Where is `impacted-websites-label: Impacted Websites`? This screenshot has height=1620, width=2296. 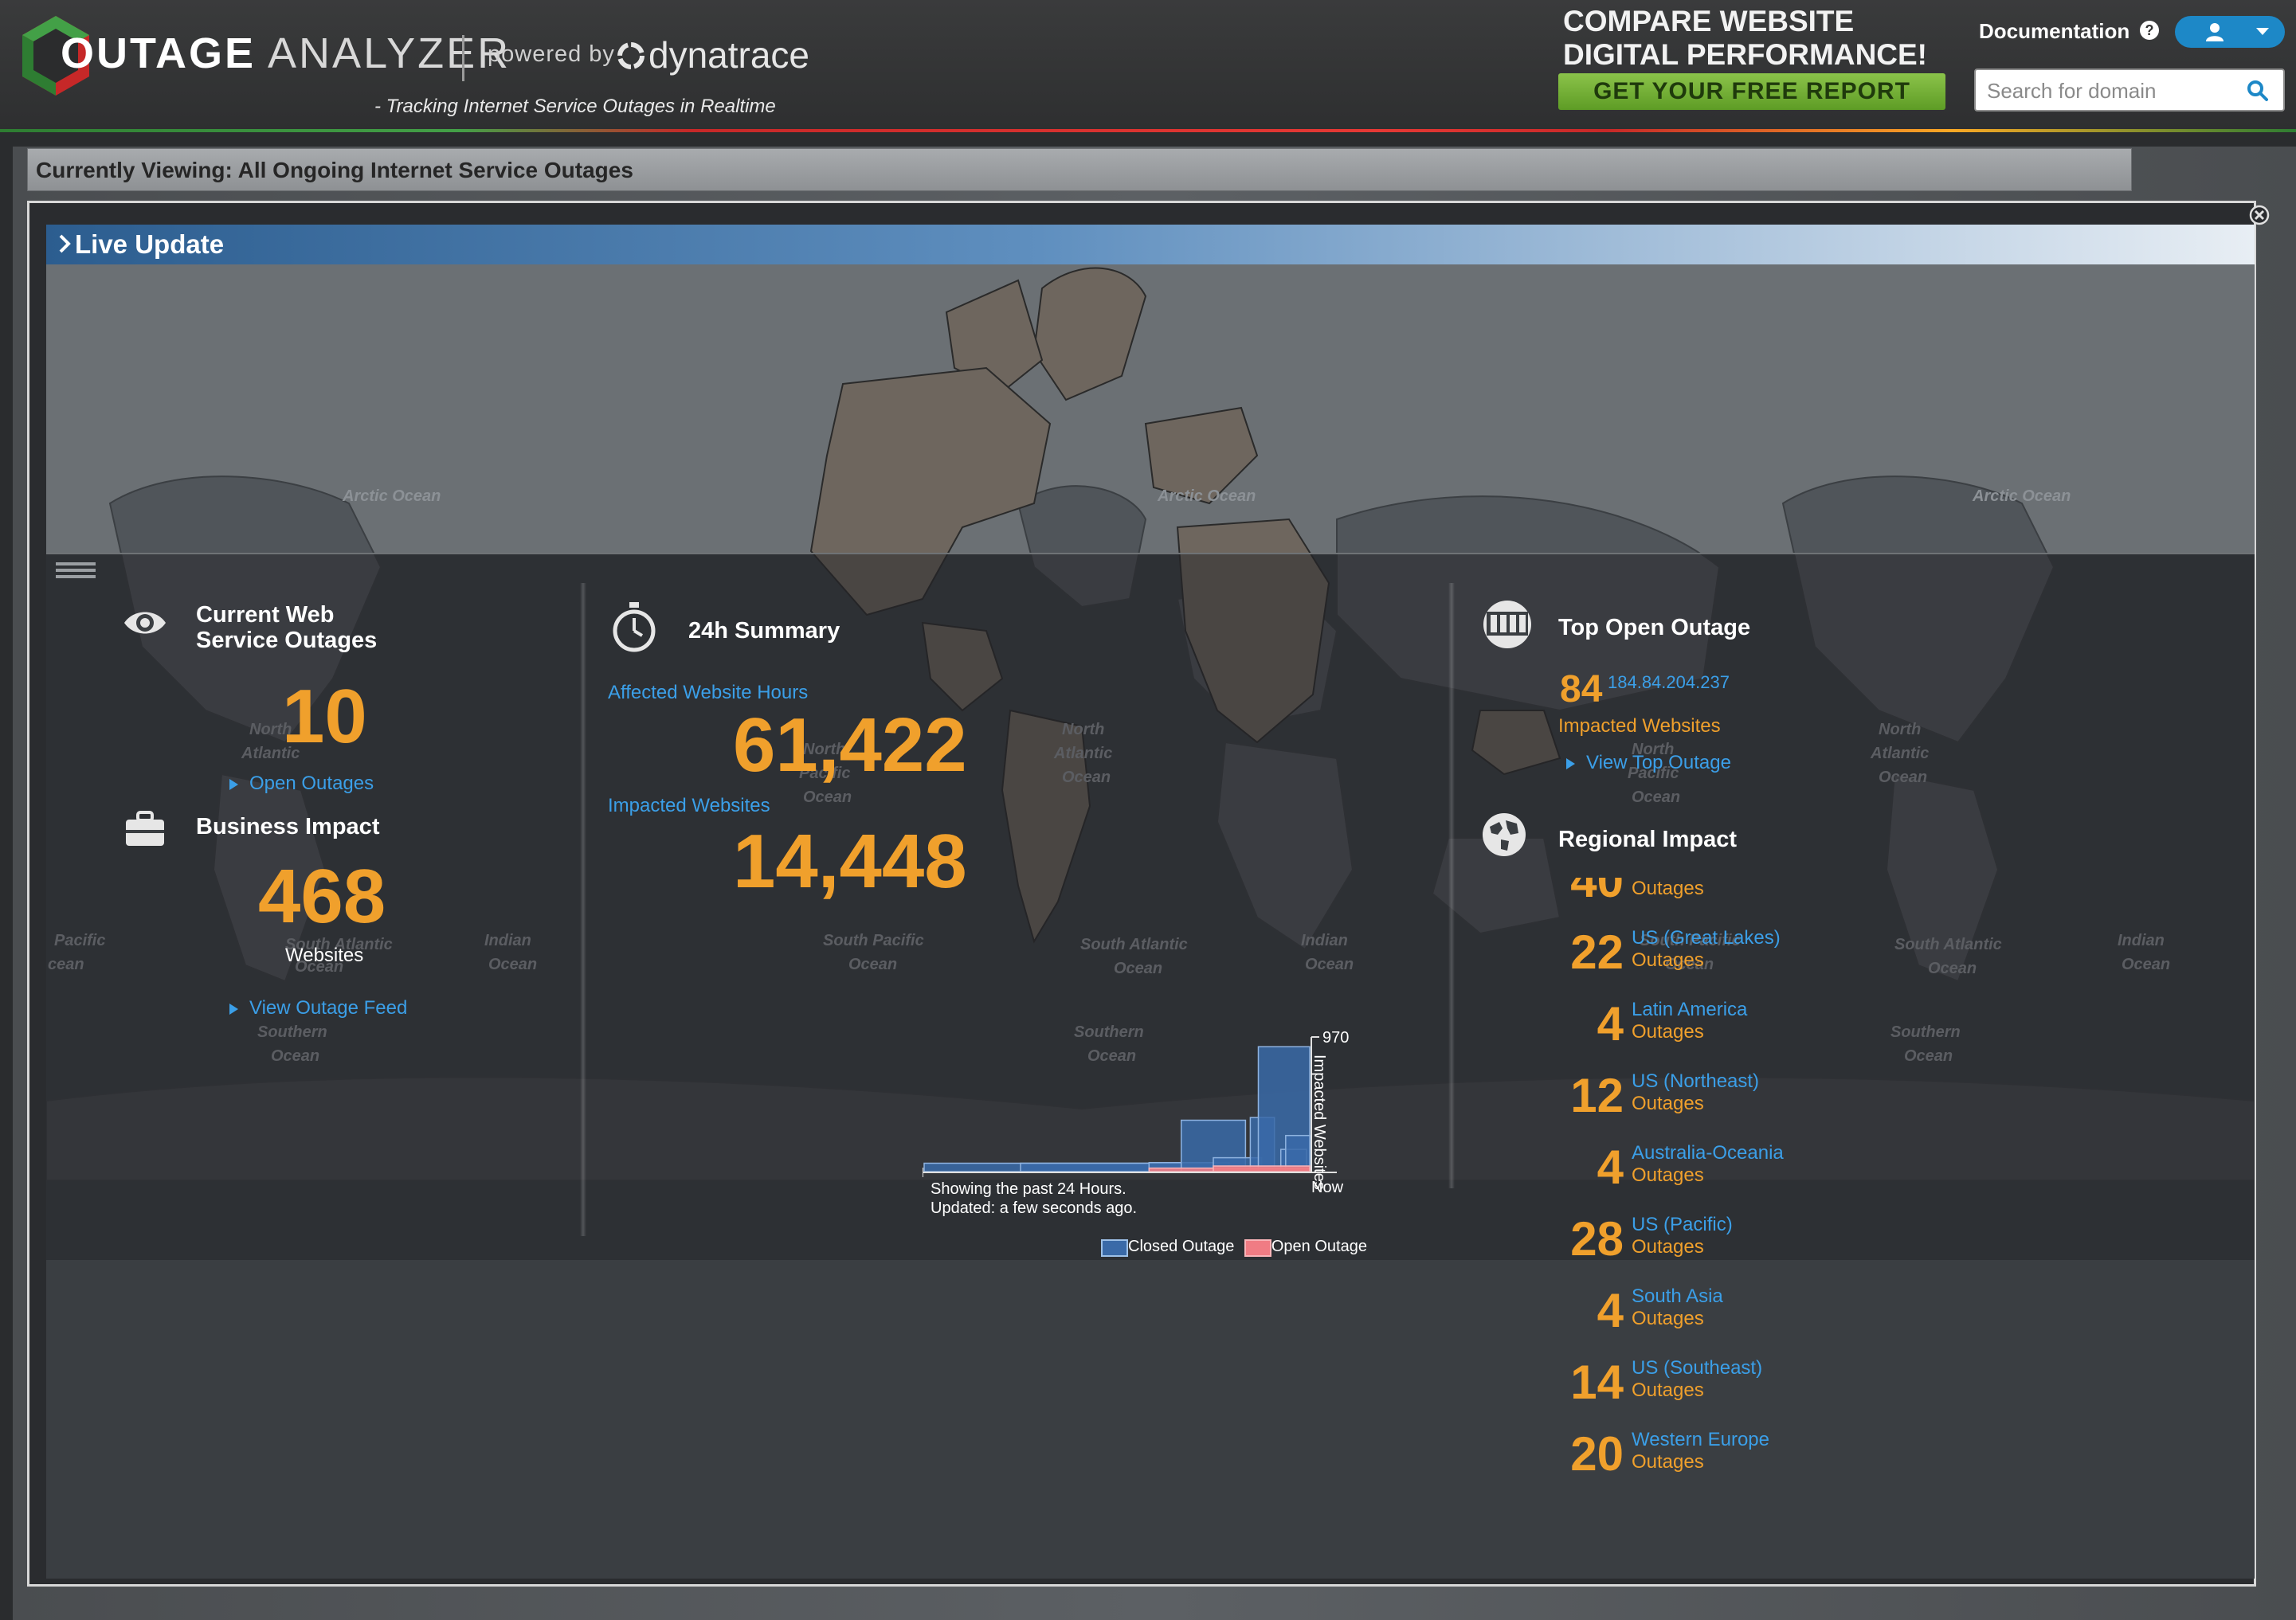
impacted-websites-label: Impacted Websites is located at coordinates (689, 805).